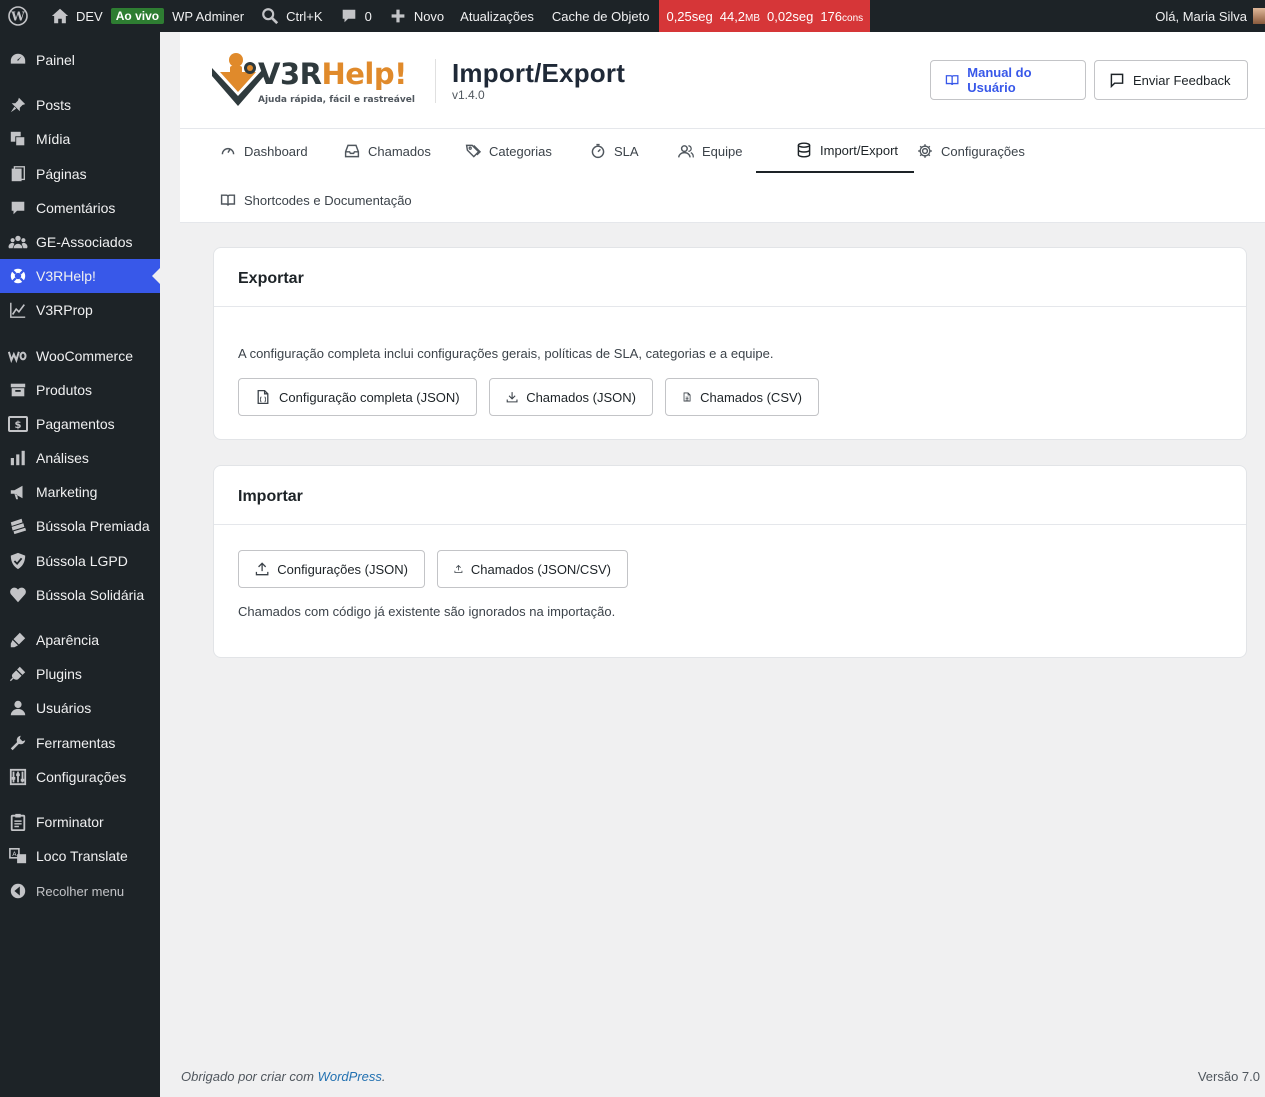 The width and height of the screenshot is (1265, 1097). Describe the element at coordinates (399, 151) in the screenshot. I see `tab-label: Chamados` at that location.